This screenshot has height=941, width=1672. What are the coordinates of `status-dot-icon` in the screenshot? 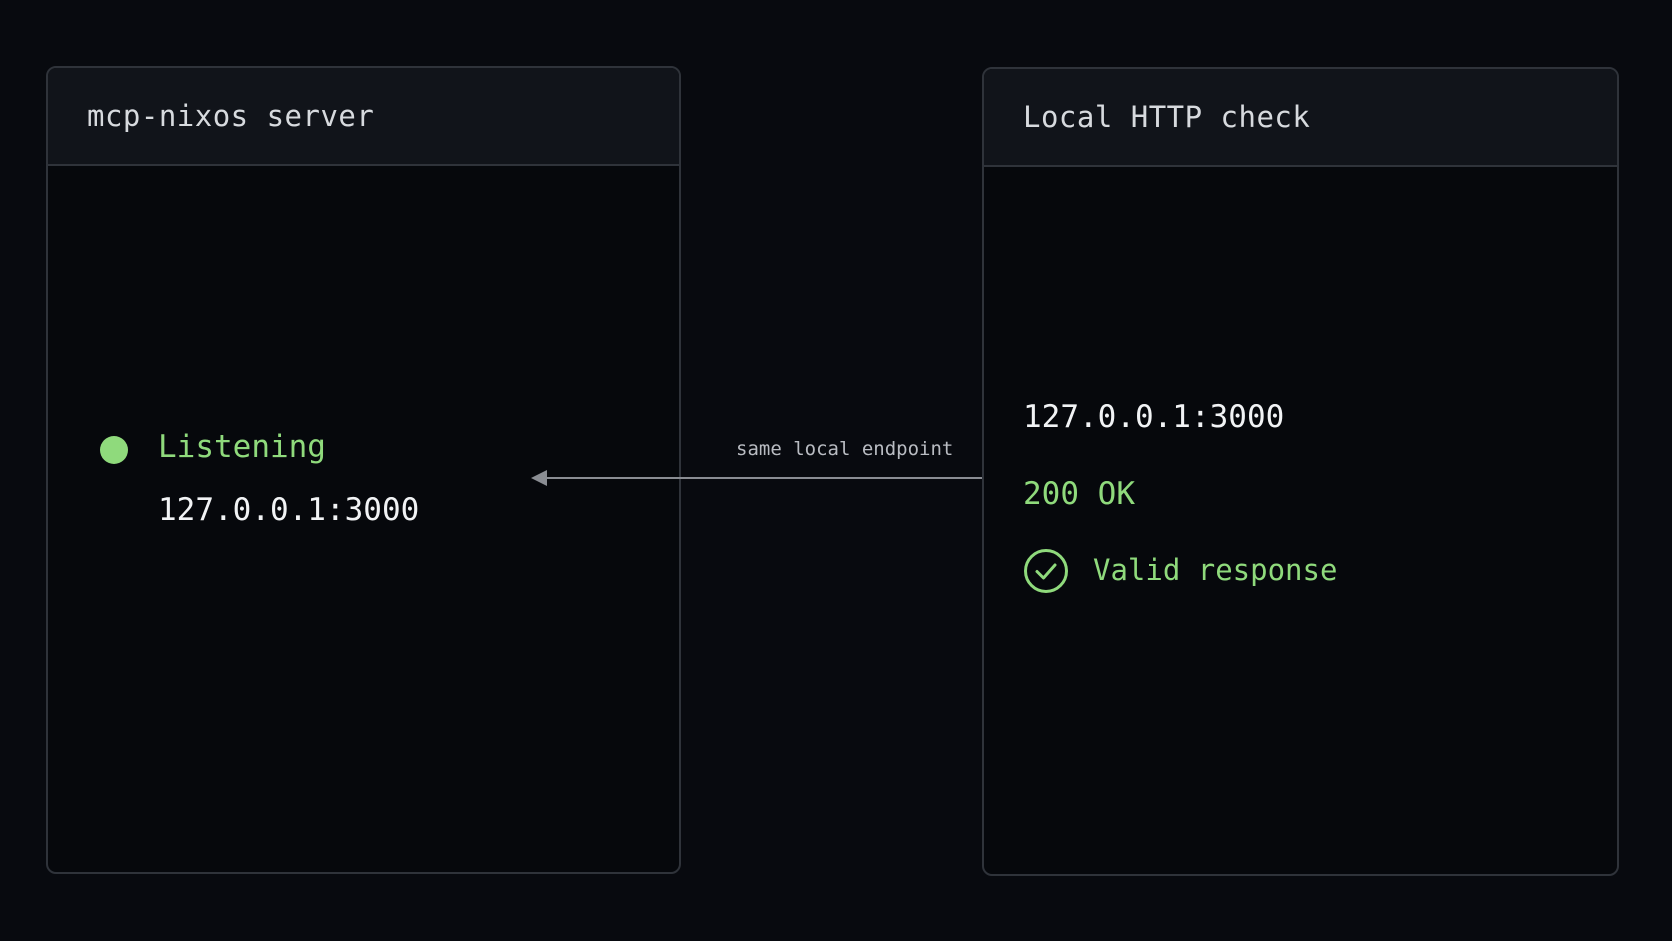 It's located at (114, 450).